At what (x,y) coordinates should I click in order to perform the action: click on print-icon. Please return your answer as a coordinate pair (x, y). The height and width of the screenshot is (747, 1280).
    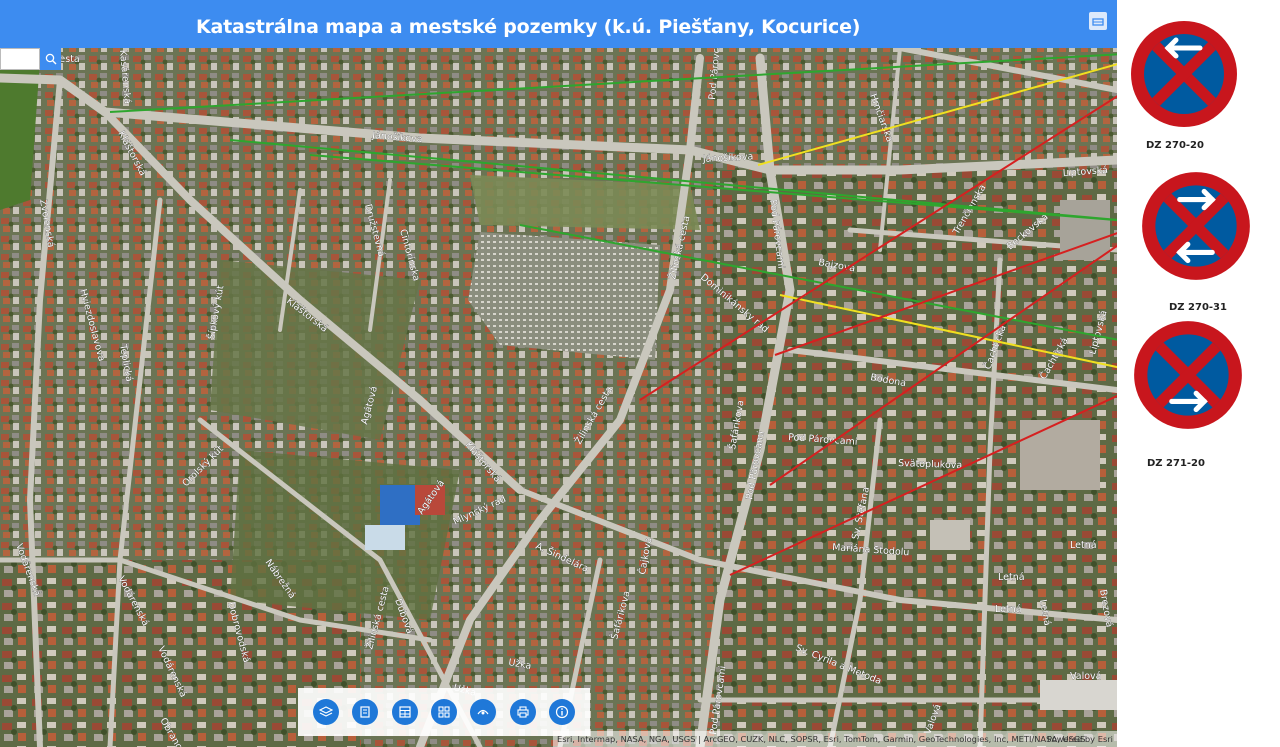
    Looking at the image, I should click on (523, 712).